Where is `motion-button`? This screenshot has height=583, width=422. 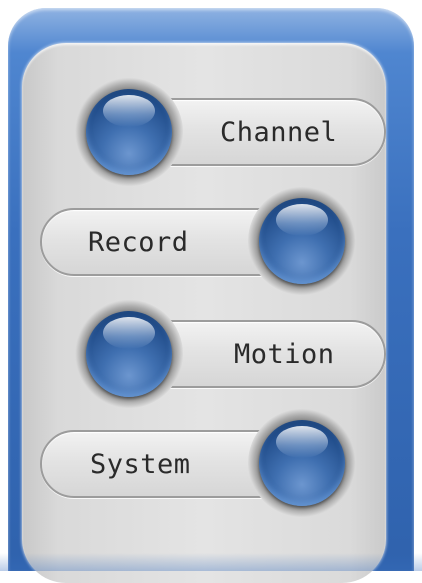
motion-button is located at coordinates (129, 354).